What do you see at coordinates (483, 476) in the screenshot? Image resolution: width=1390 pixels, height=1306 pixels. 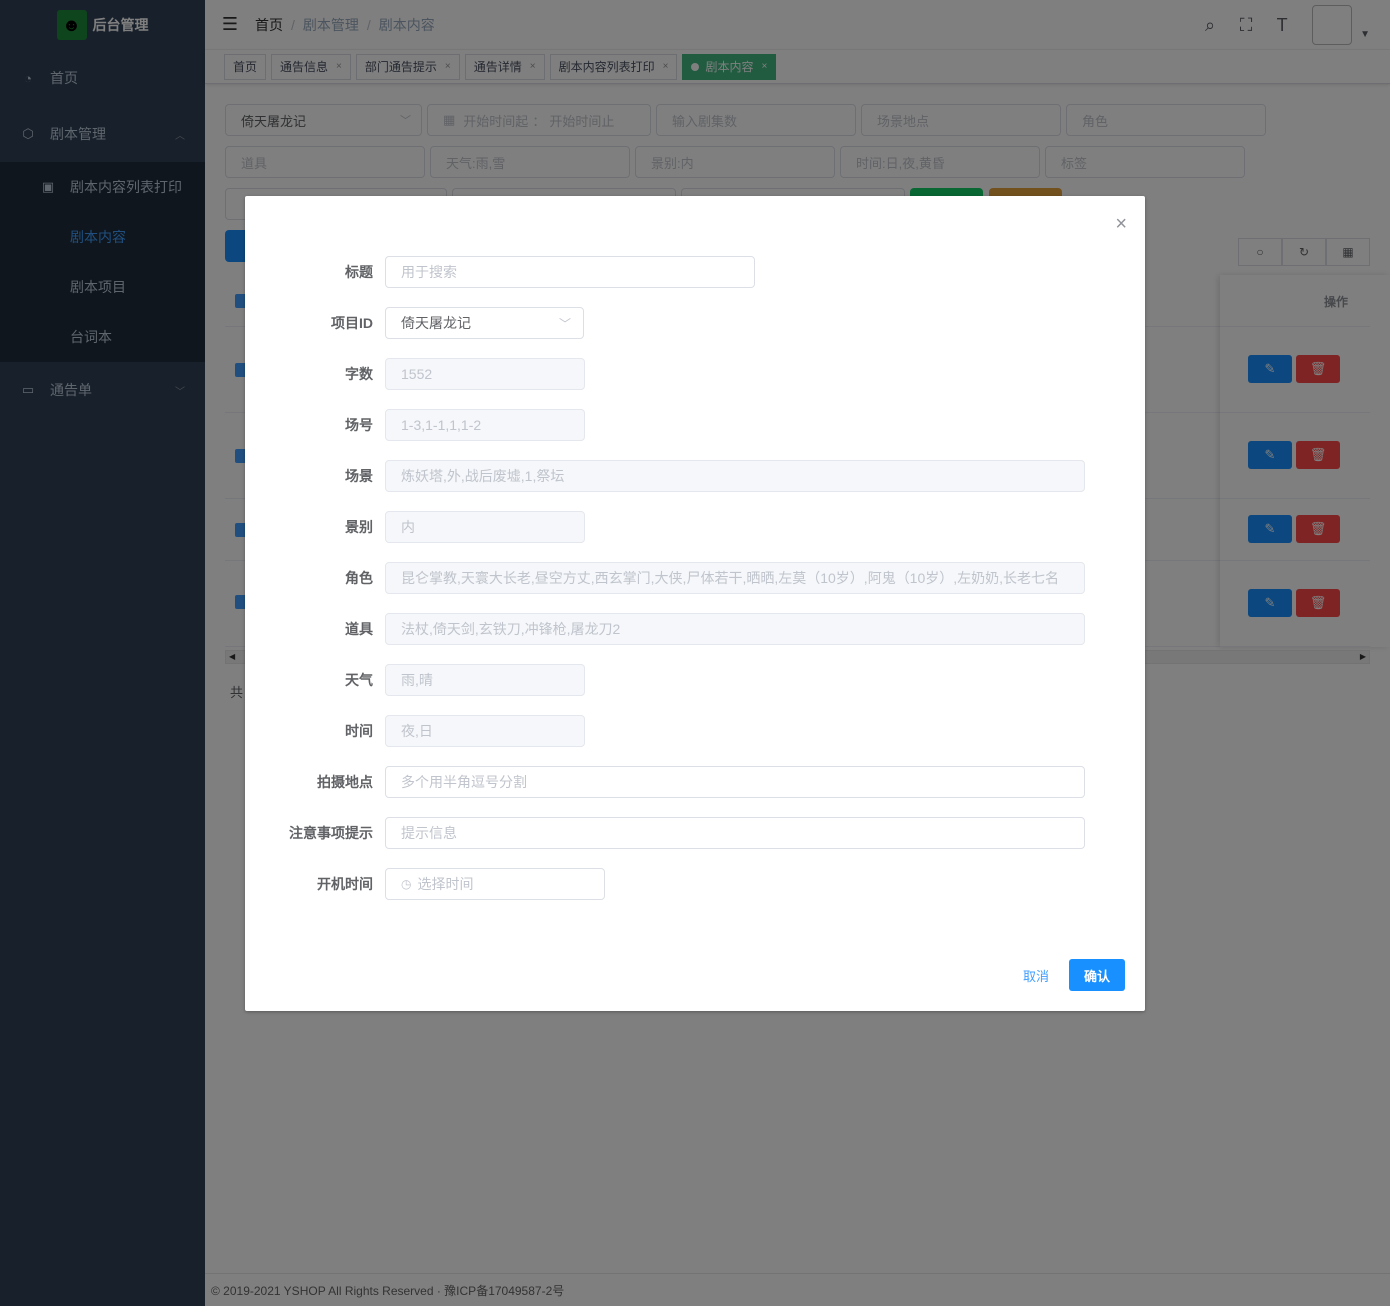 I see `scene-value: 炼妖塔,外,战后废墟,1,祭坛` at bounding box center [483, 476].